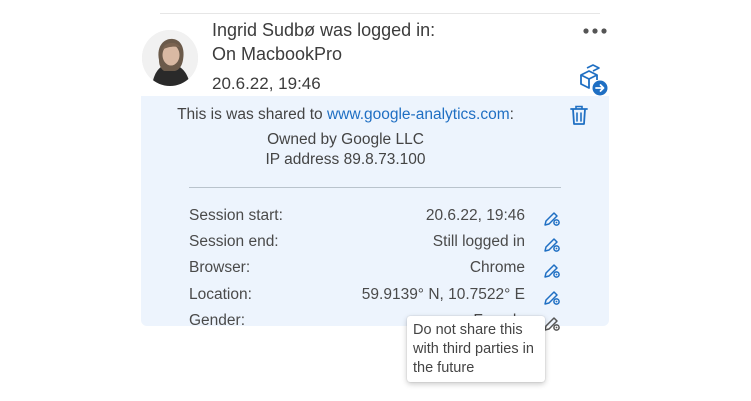 This screenshot has width=751, height=401. Describe the element at coordinates (324, 30) in the screenshot. I see `login-user-line: Ingrid Sudbø was logged in:` at that location.